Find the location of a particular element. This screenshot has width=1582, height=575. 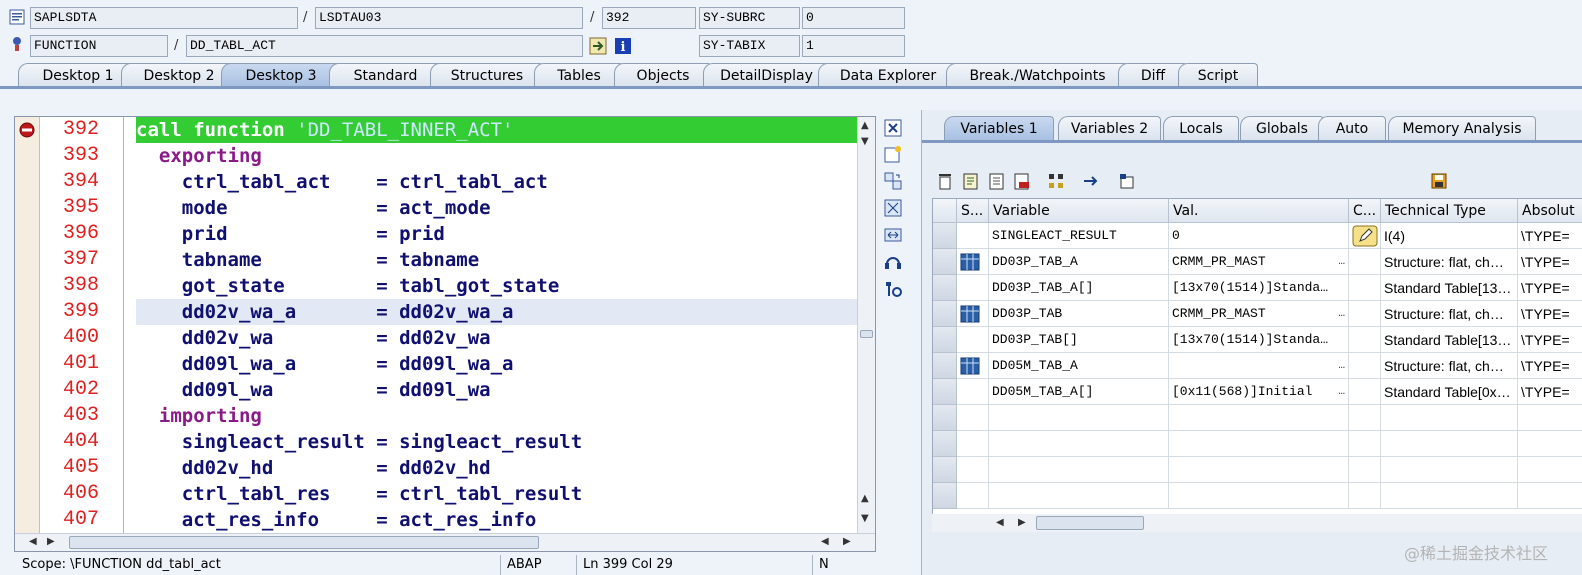

sy-tabix-value: 1 is located at coordinates (853, 46).